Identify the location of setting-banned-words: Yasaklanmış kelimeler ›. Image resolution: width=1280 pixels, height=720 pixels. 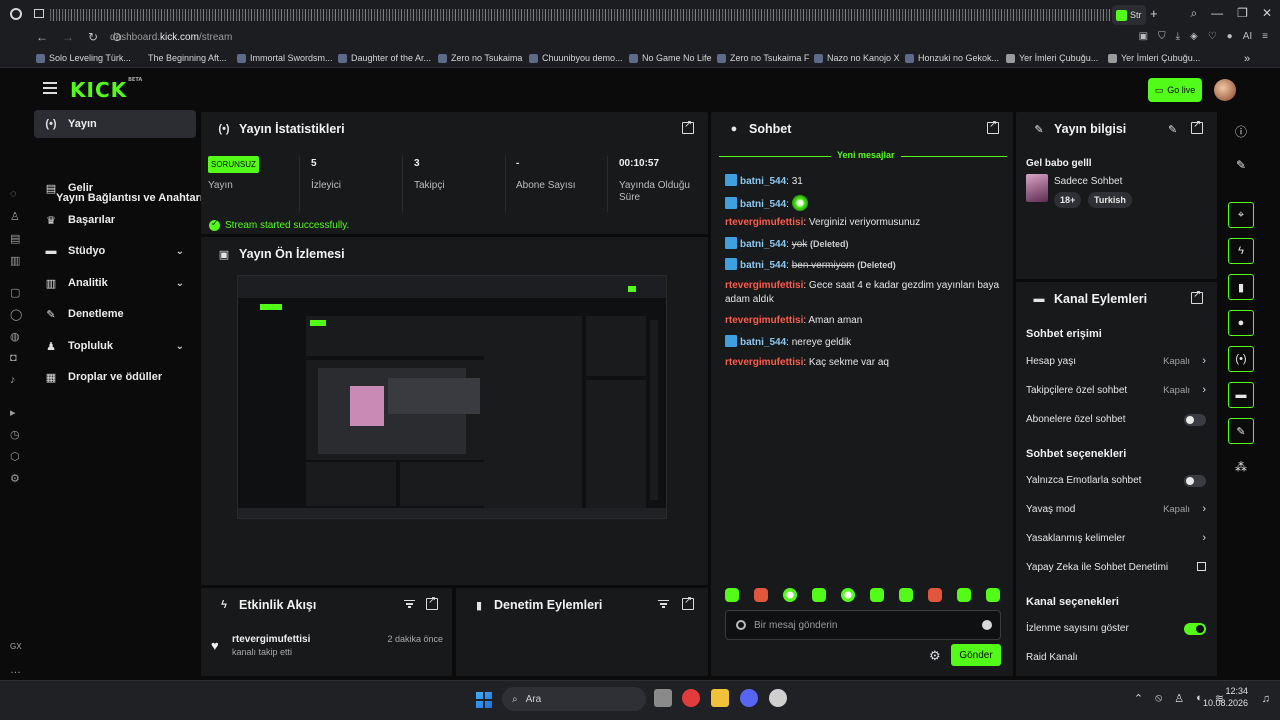
(1116, 540).